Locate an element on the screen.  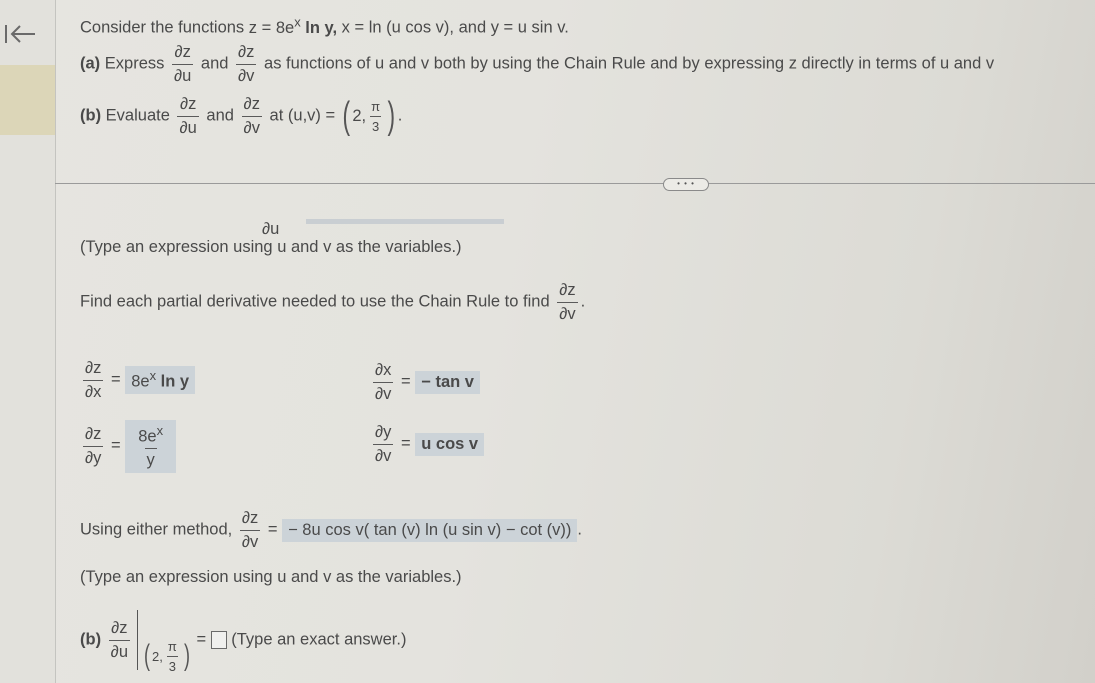
dzdy-row: ∂z ∂y = 8ex y is located at coordinates (128, 446).